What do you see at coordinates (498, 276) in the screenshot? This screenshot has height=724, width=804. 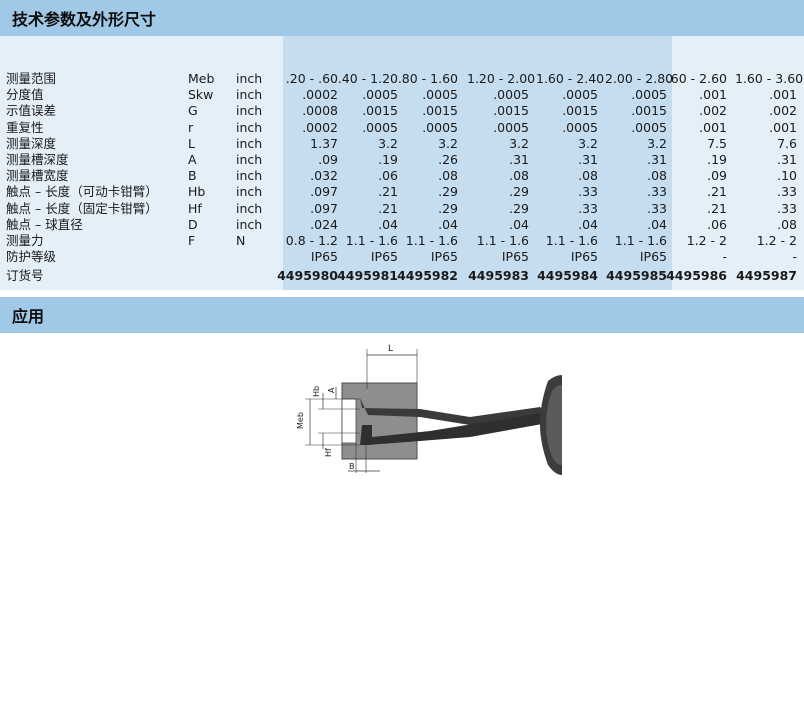 I see `order-number: 4495983` at bounding box center [498, 276].